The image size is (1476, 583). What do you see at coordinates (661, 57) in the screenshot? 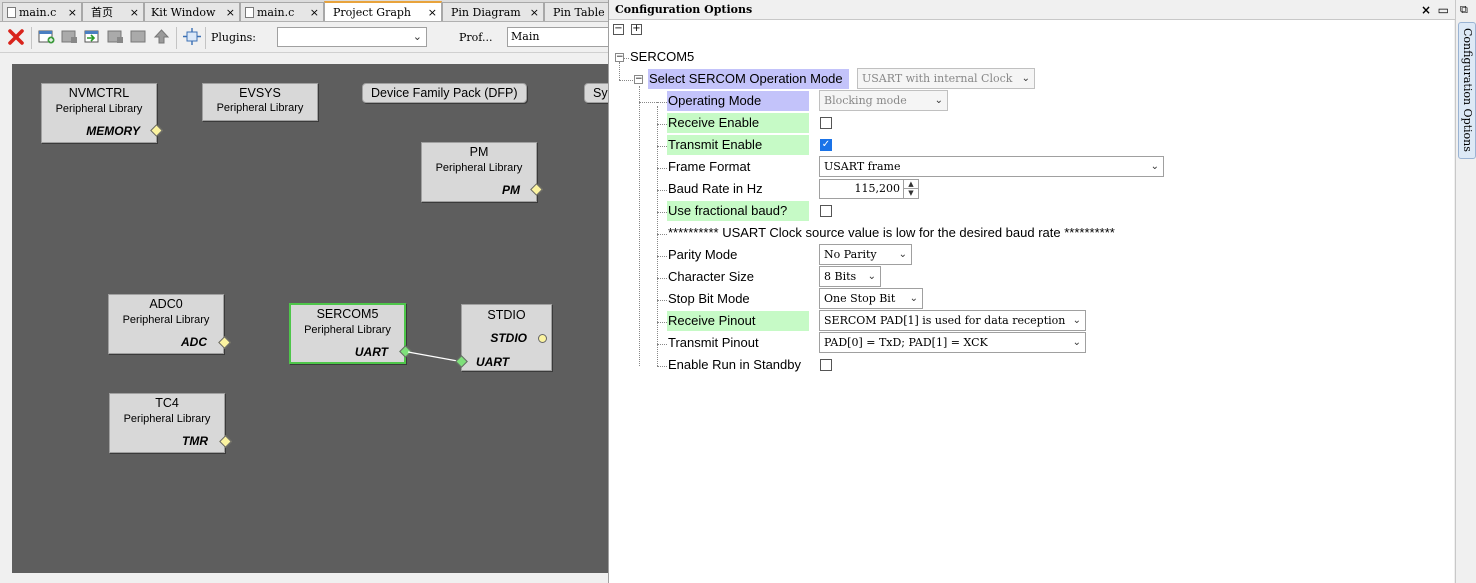
I see `tree-root-sercom5: SERCOM5` at bounding box center [661, 57].